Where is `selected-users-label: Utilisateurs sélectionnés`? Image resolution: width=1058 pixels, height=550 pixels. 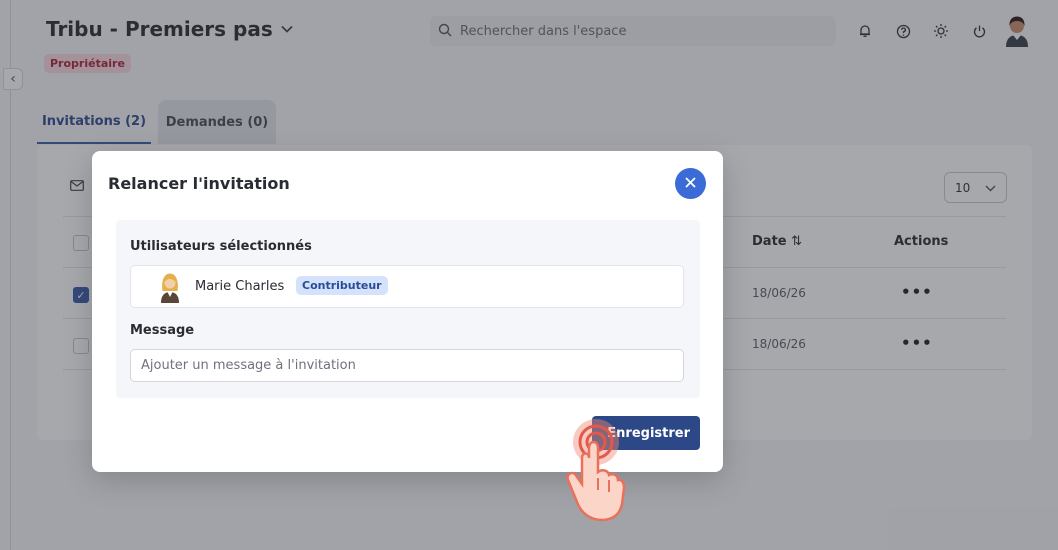 selected-users-label: Utilisateurs sélectionnés is located at coordinates (221, 246).